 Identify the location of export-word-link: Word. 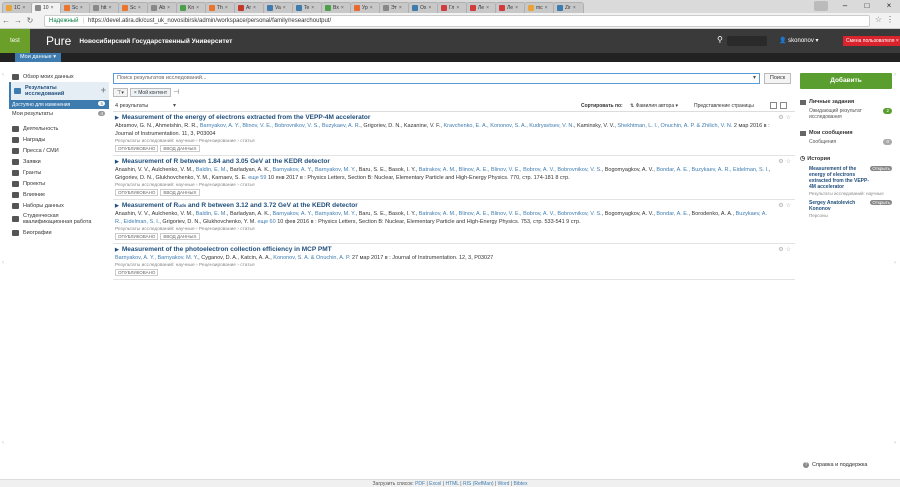
(504, 484).